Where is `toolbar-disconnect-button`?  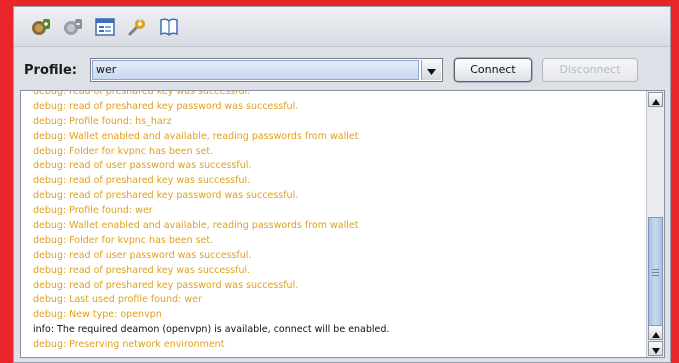 toolbar-disconnect-button is located at coordinates (73, 27).